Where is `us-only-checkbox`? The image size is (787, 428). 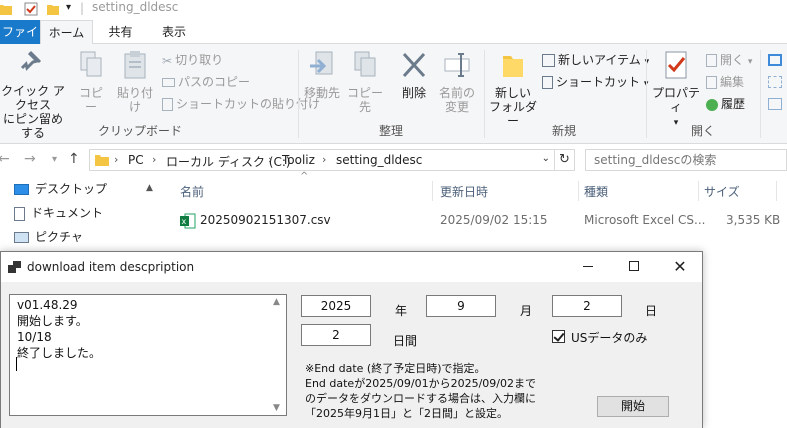
us-only-checkbox is located at coordinates (558, 336).